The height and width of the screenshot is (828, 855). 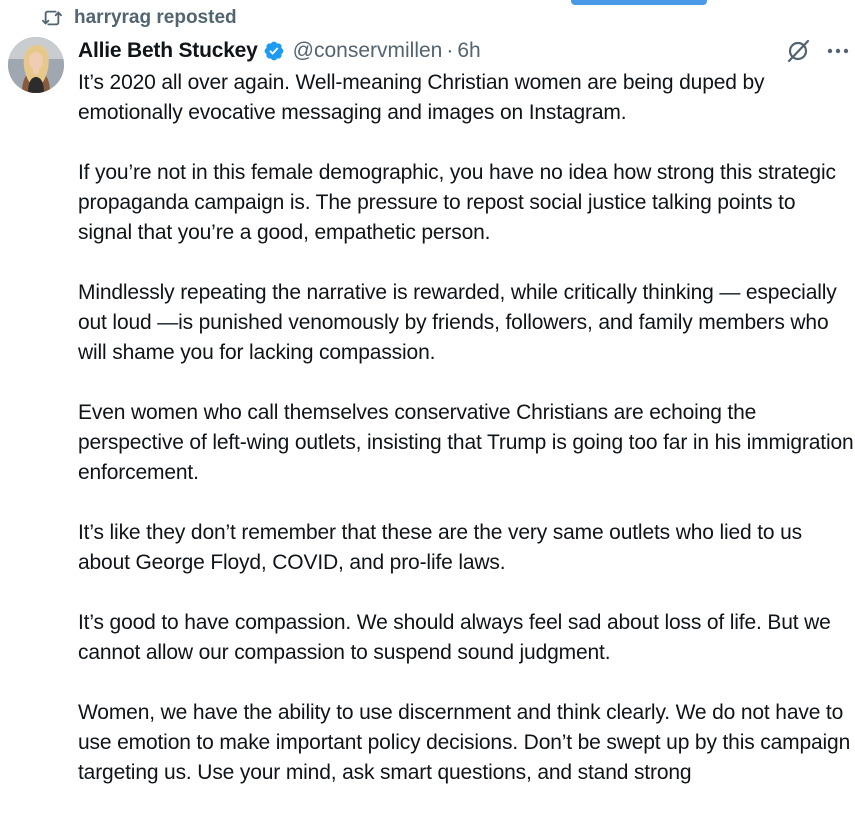 I want to click on avatar, so click(x=36, y=65).